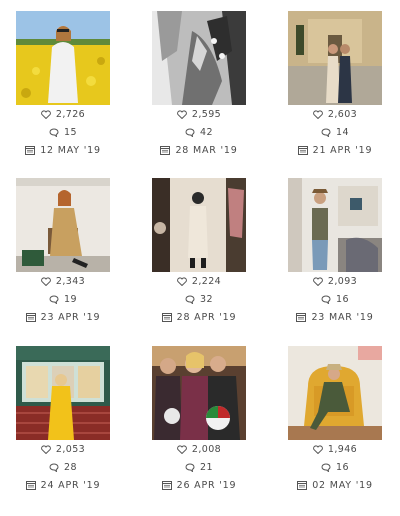  Describe the element at coordinates (70, 132) in the screenshot. I see `comments-count: 15` at that location.